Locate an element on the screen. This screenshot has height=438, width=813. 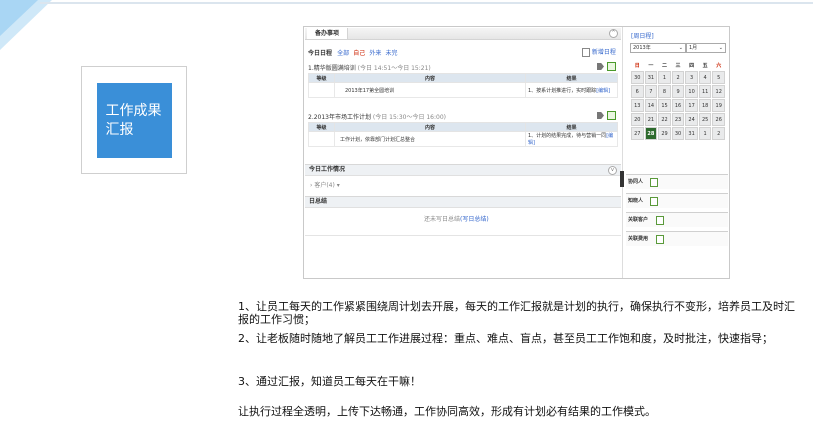
filter-external: 外来 is located at coordinates (375, 53).